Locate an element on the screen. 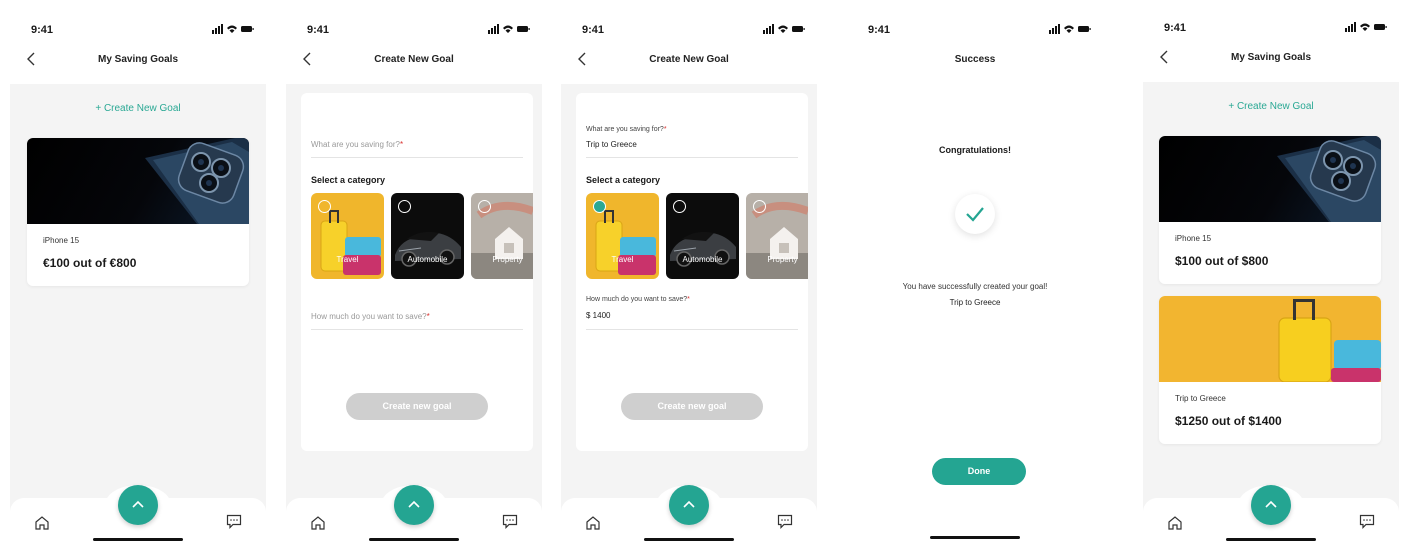 Image resolution: width=1410 pixels, height=551 pixels. goal-progress: $1250 out of $1400 is located at coordinates (1228, 421).